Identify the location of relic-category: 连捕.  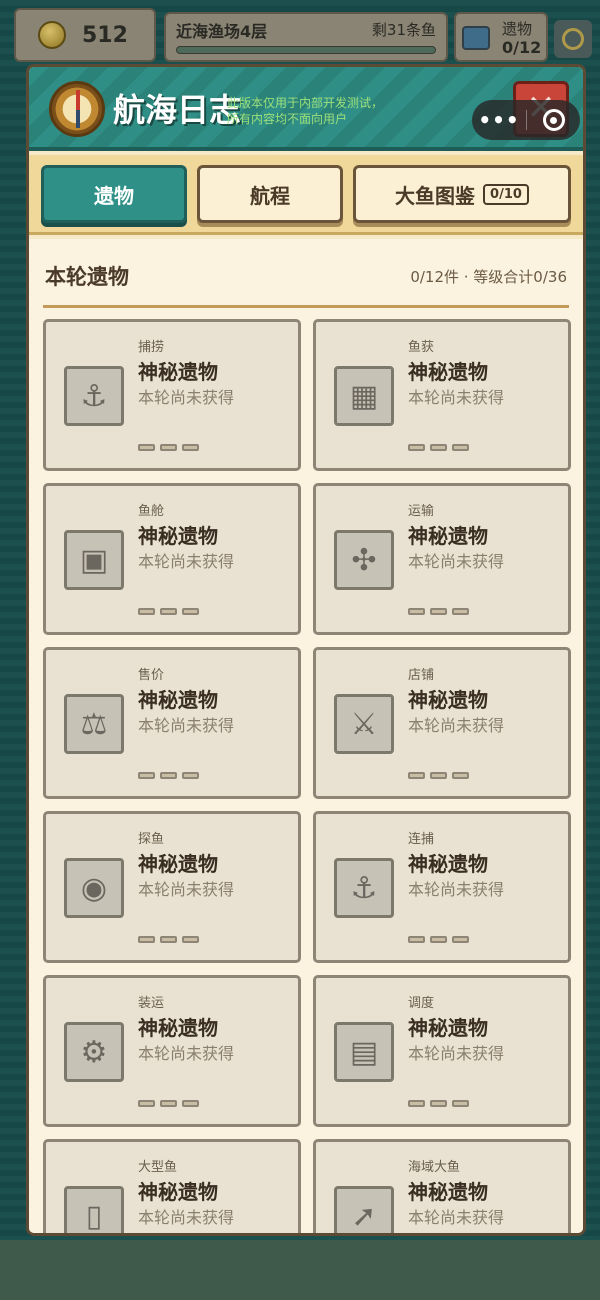
(421, 839).